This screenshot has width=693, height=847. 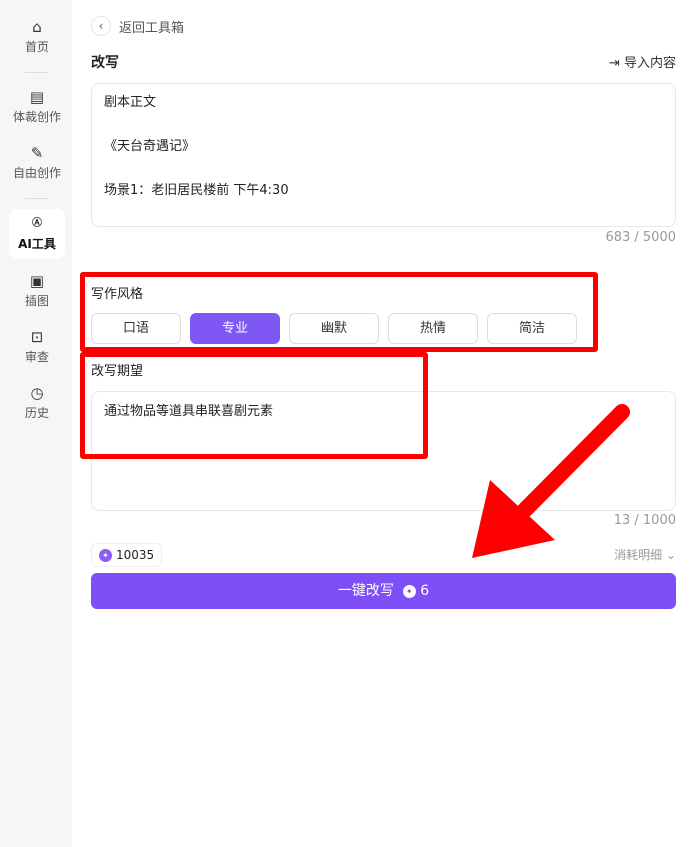 What do you see at coordinates (383, 155) in the screenshot?
I see `source-textarea: 剧本正文 《天台奇遇记》 场景1：老旧居民楼前 下午4:30` at bounding box center [383, 155].